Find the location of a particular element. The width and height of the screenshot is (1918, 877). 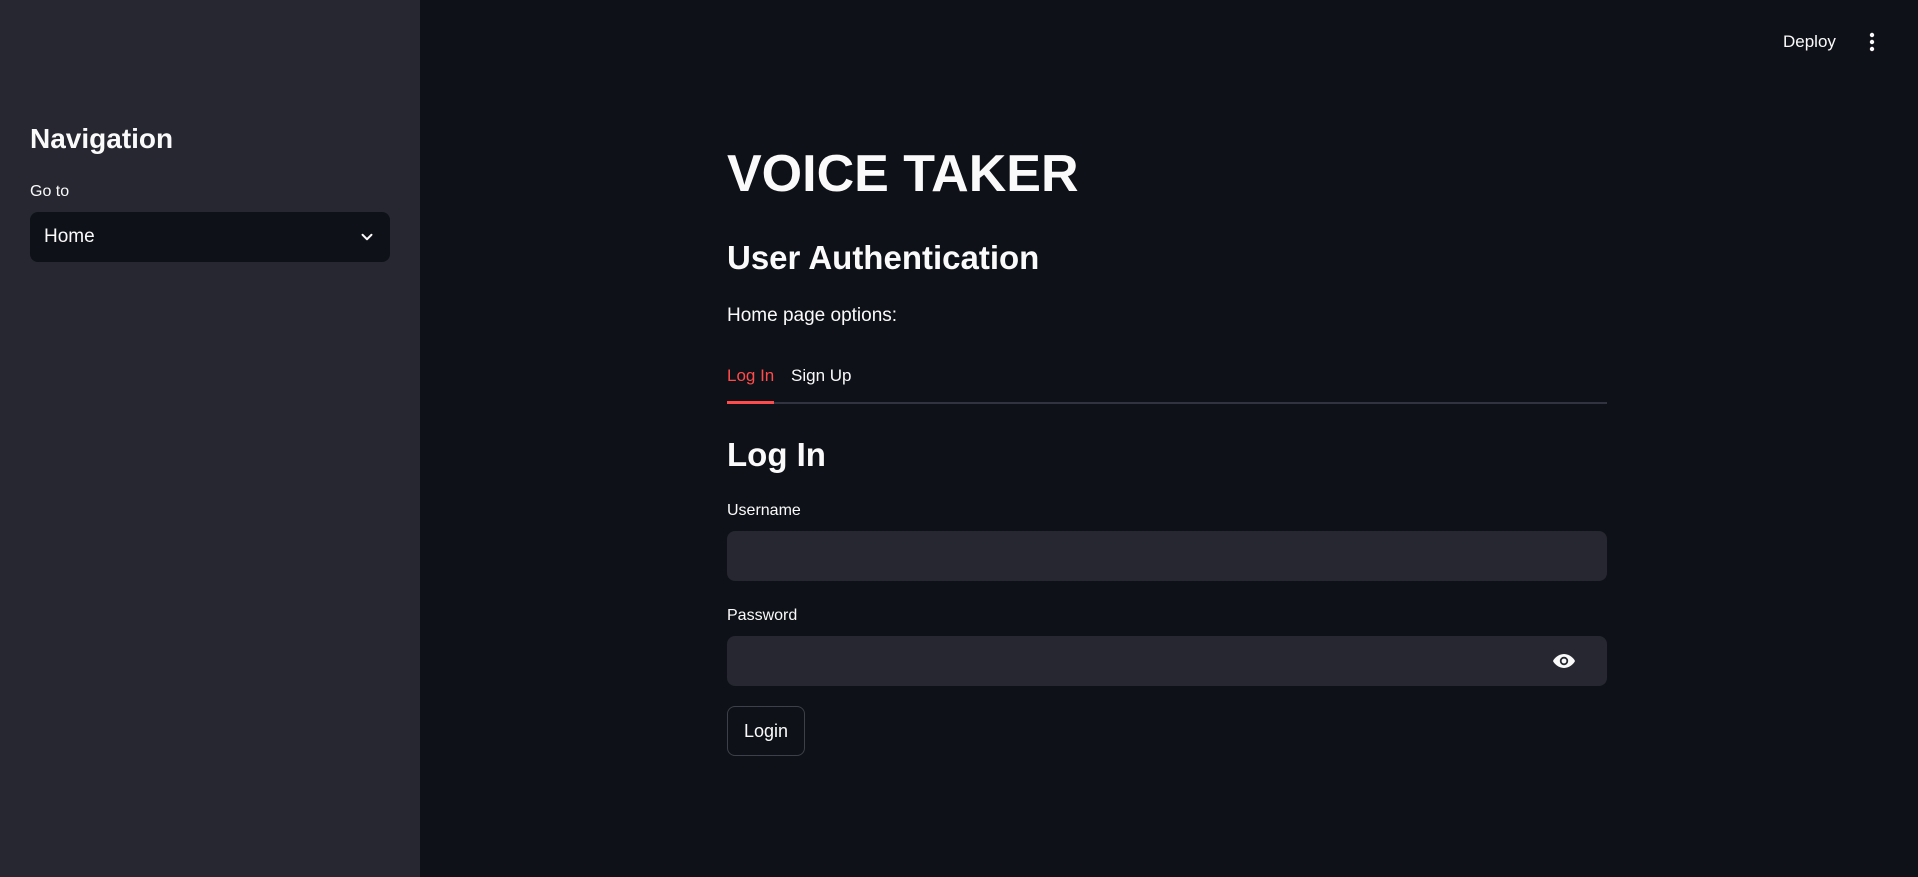

tab-log-in: Log In is located at coordinates (751, 383).